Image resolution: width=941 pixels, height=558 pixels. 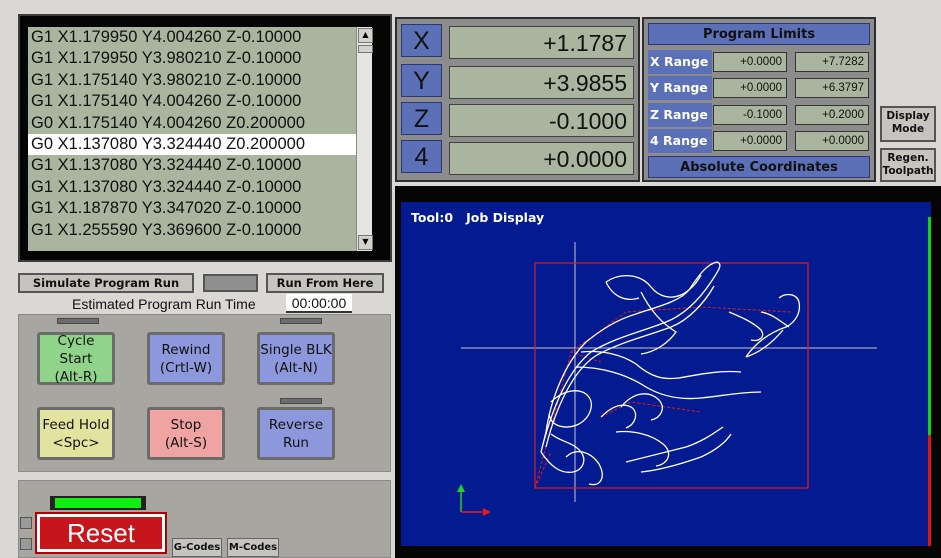 What do you see at coordinates (750, 88) in the screenshot?
I see `y-range-min: +0.0000` at bounding box center [750, 88].